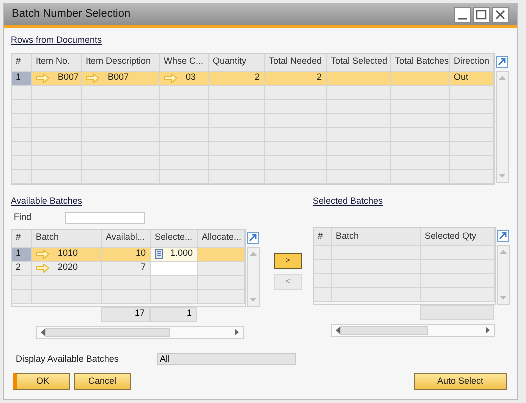  Describe the element at coordinates (481, 14) in the screenshot. I see `maximize-icon` at that location.